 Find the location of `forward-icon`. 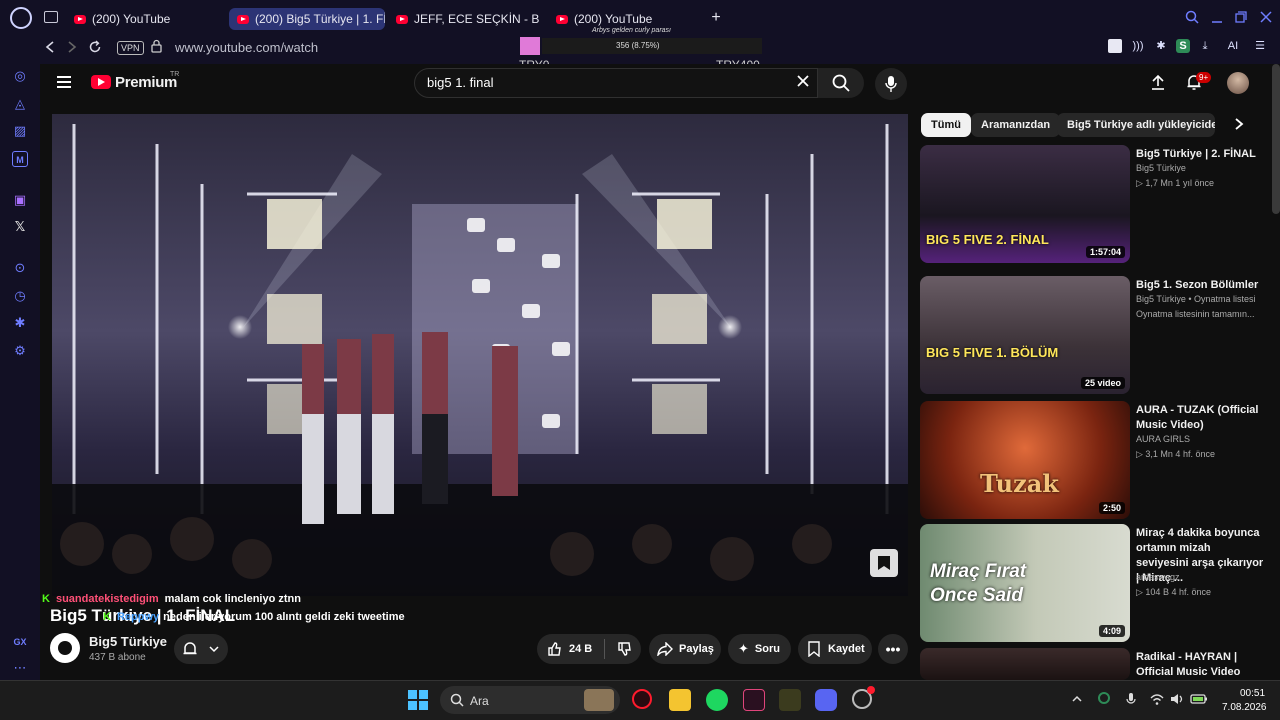

forward-icon is located at coordinates (72, 47).